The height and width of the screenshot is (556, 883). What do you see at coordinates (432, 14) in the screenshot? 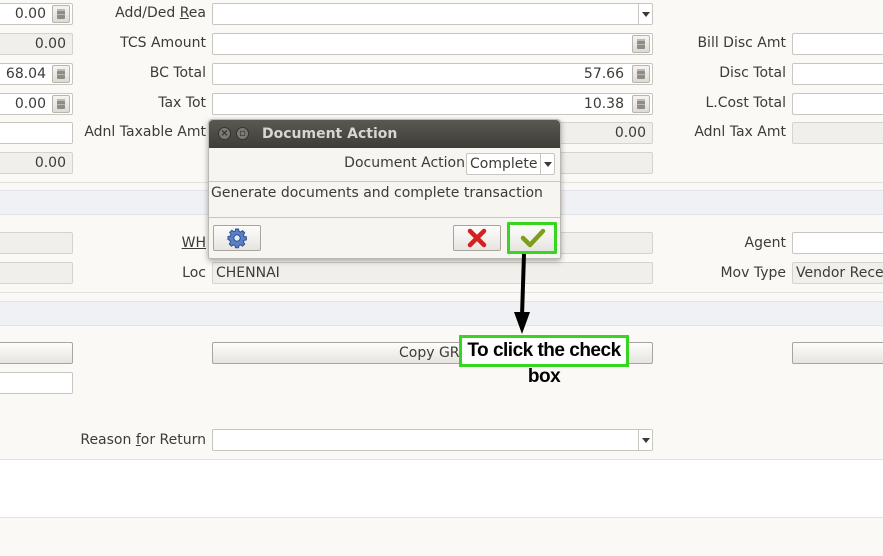
I see `add-ded-rea-select` at bounding box center [432, 14].